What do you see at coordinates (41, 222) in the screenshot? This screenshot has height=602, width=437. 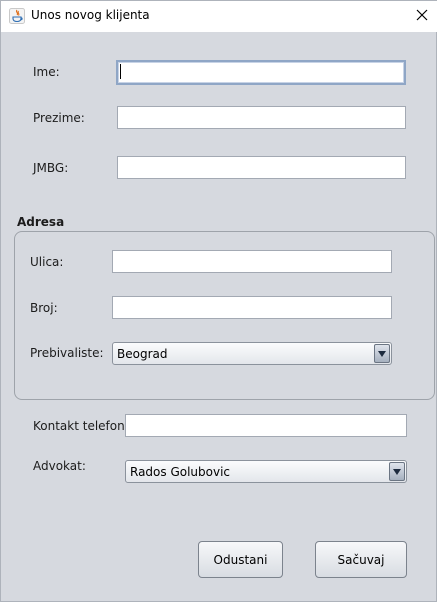 I see `address-section-title: Adresa` at bounding box center [41, 222].